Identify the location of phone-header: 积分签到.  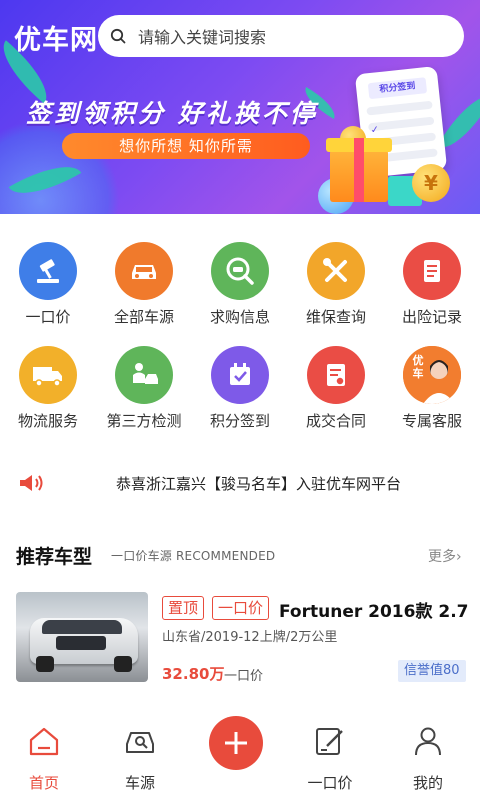
(397, 88).